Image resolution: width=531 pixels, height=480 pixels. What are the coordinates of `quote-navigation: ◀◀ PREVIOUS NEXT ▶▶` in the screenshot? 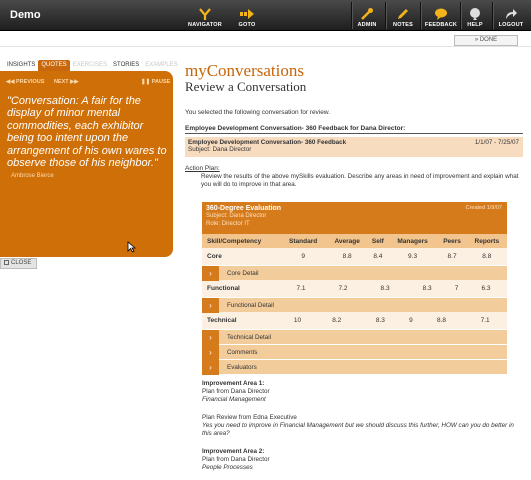 It's located at (46, 82).